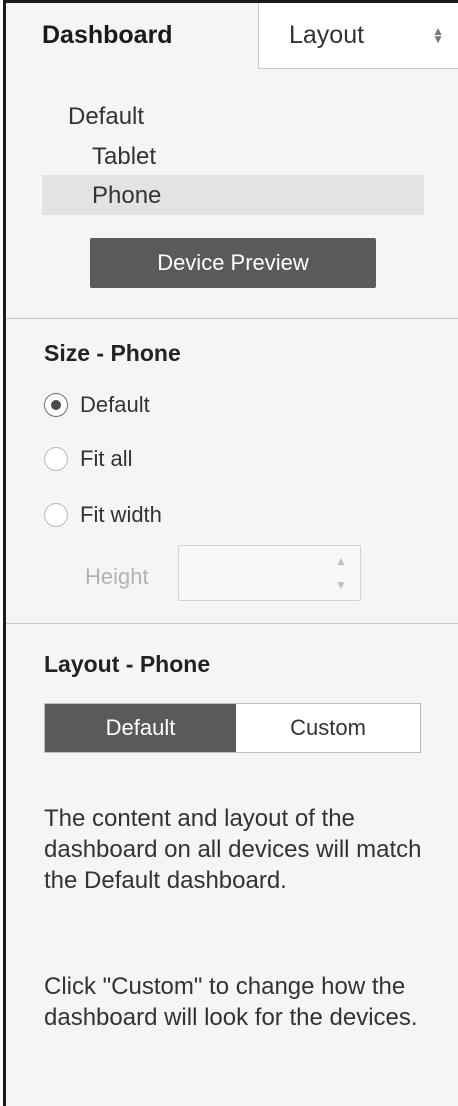 This screenshot has height=1106, width=458. I want to click on device-item-phone-row: Phone, so click(233, 195).